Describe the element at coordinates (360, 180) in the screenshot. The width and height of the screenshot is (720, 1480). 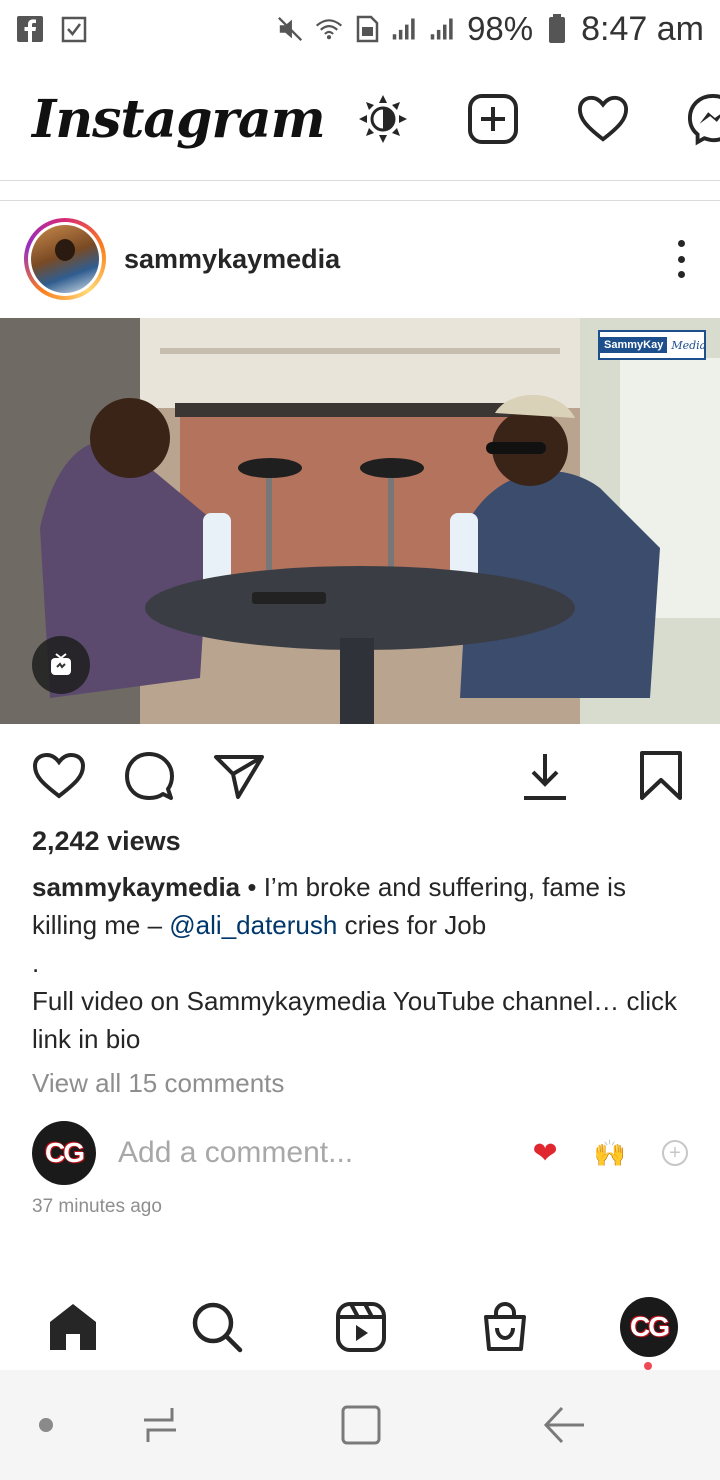
I see `header-divider` at that location.